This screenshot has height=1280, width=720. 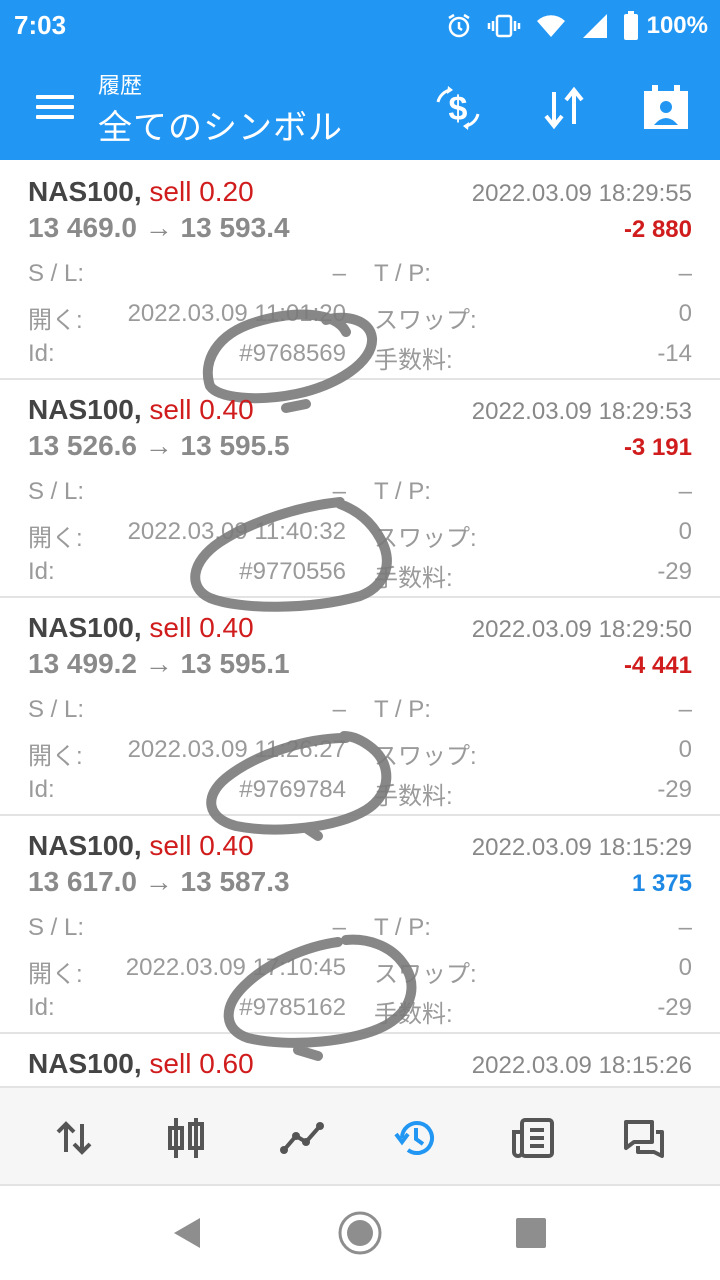 I want to click on battery-percent: 100%, so click(x=677, y=25).